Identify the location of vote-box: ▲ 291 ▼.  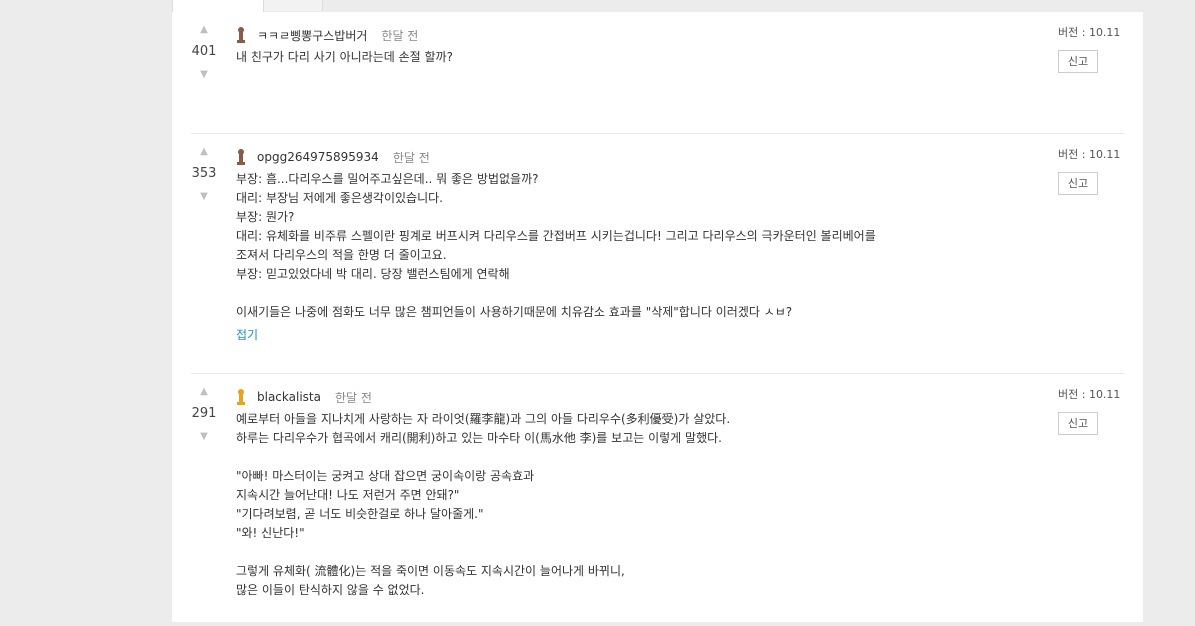
(204, 414).